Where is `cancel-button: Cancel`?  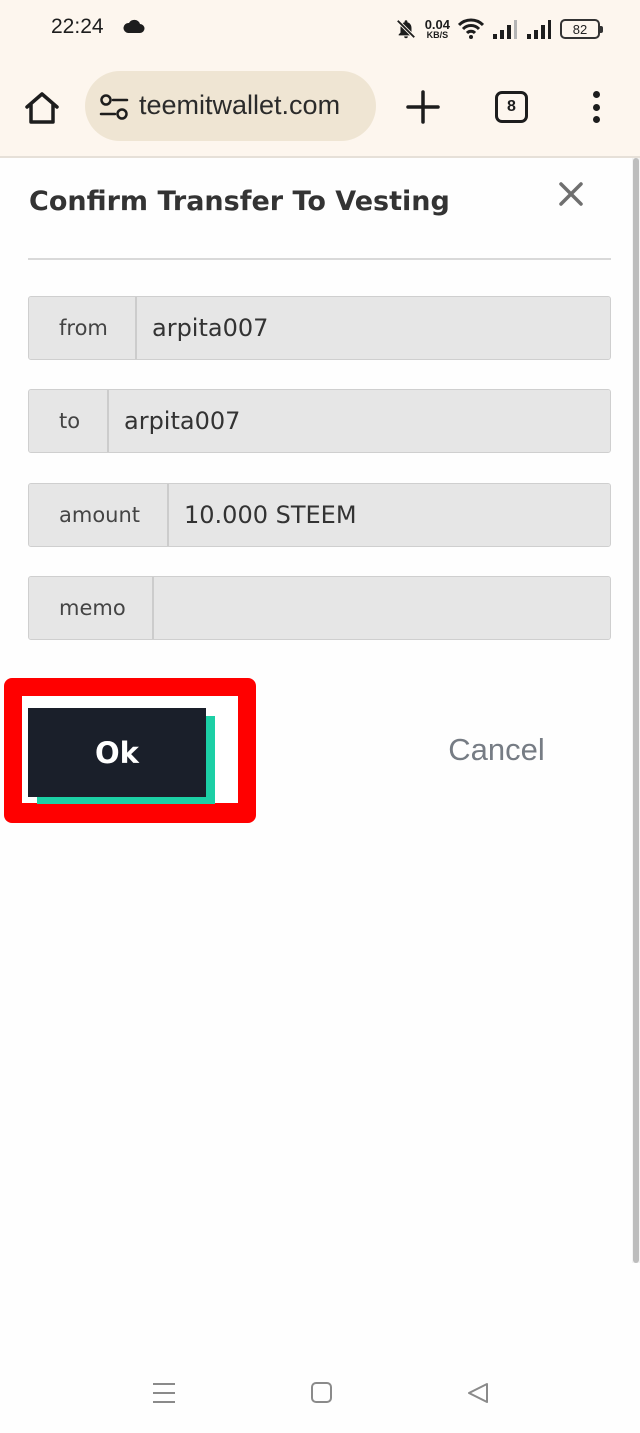 cancel-button: Cancel is located at coordinates (496, 750).